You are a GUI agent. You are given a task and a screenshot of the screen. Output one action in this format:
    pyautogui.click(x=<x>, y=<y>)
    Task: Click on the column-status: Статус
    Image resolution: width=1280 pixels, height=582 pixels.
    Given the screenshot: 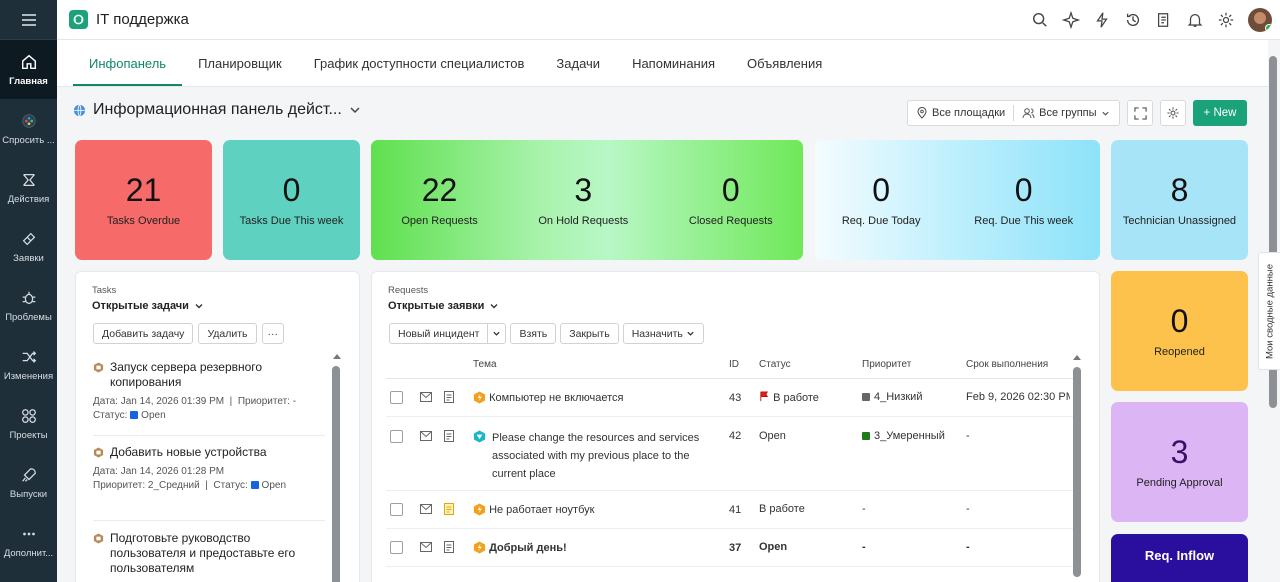 What is the action you would take?
    pyautogui.click(x=775, y=364)
    